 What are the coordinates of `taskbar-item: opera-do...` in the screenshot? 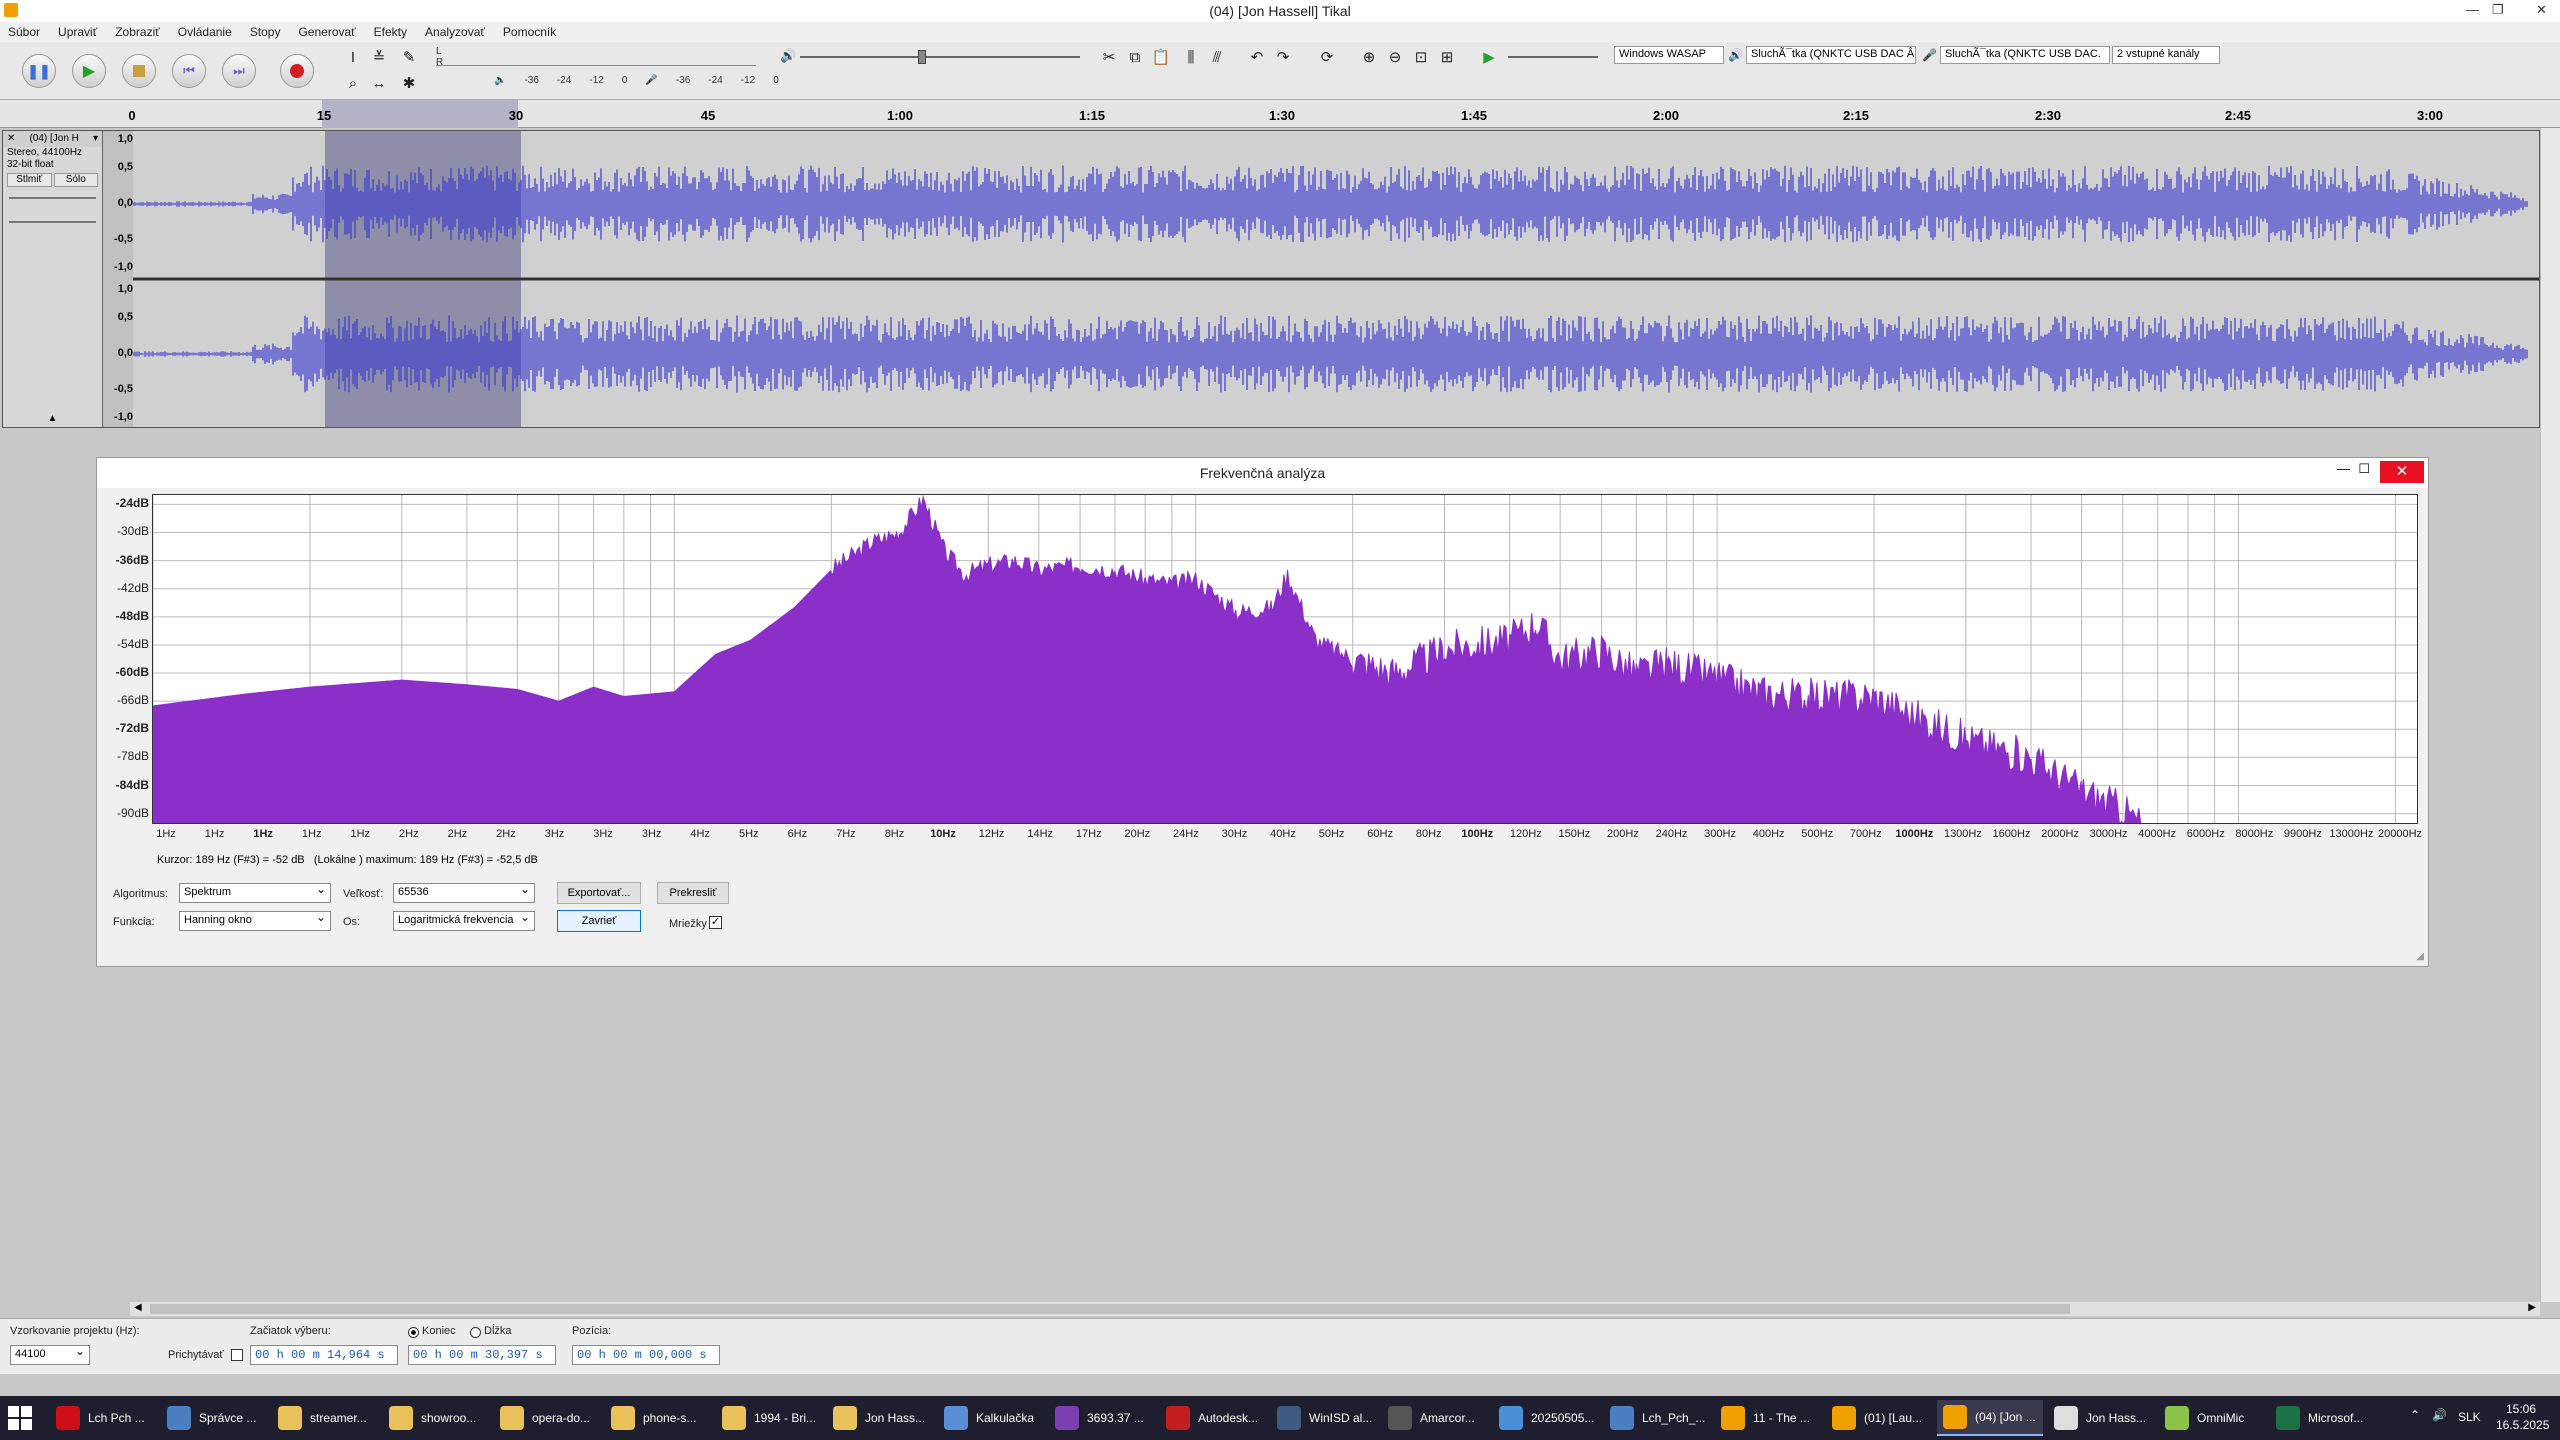 It's located at (547, 1418).